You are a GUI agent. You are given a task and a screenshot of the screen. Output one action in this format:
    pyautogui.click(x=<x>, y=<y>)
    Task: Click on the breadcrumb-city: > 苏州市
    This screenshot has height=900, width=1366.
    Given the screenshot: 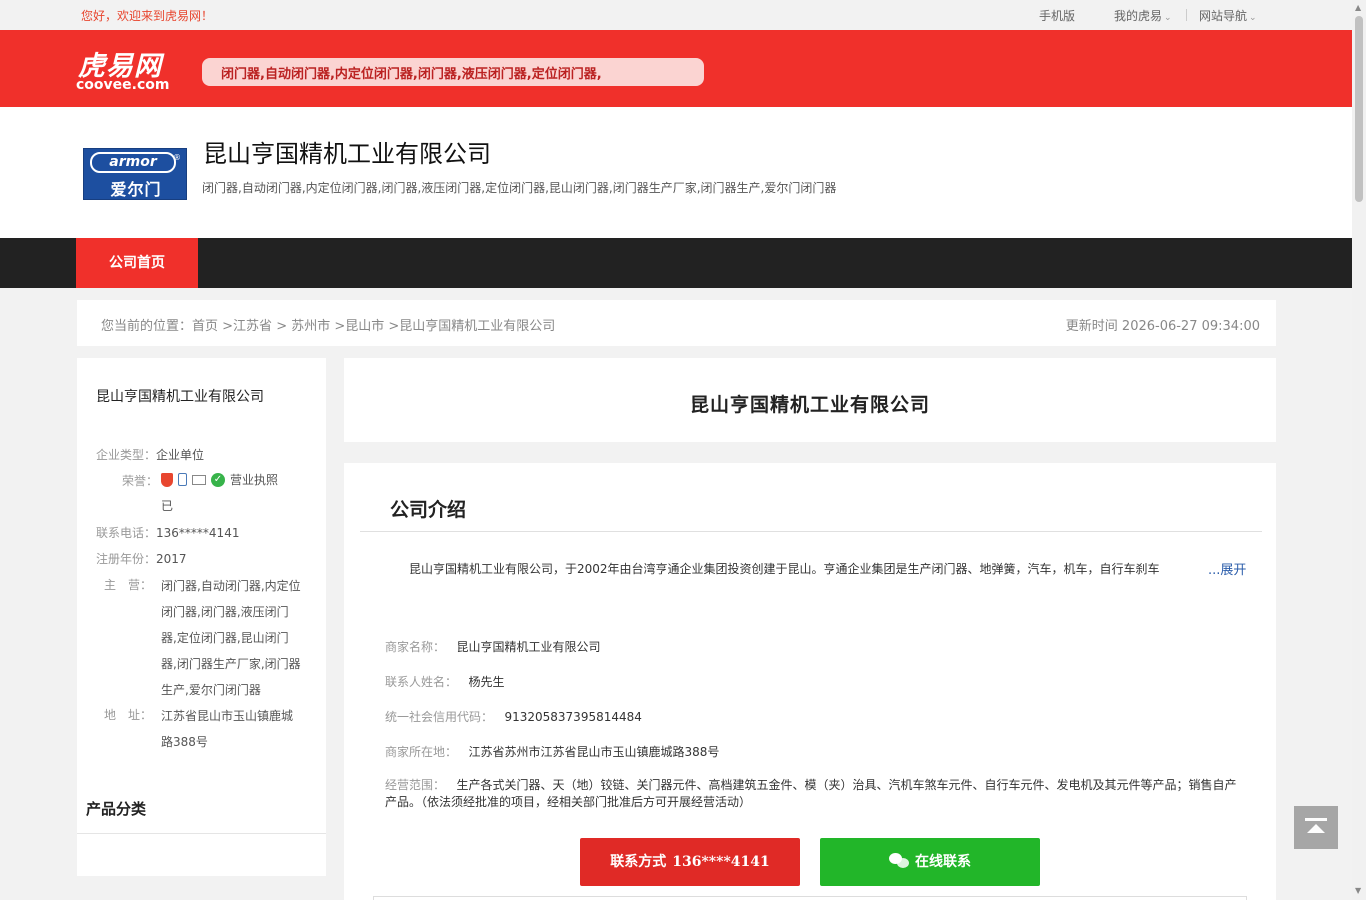 What is the action you would take?
    pyautogui.click(x=301, y=326)
    